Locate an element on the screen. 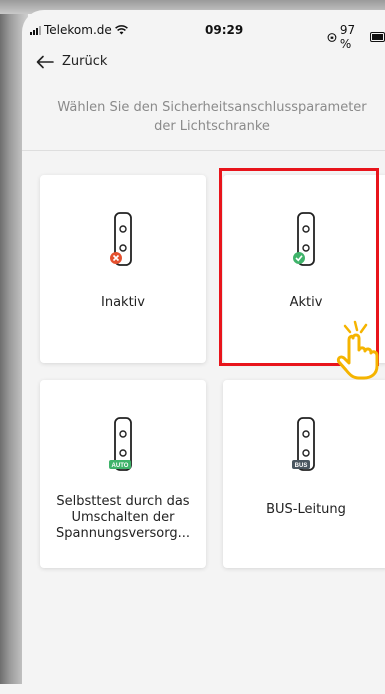 The height and width of the screenshot is (694, 385). back-button: Zurück is located at coordinates (71, 61).